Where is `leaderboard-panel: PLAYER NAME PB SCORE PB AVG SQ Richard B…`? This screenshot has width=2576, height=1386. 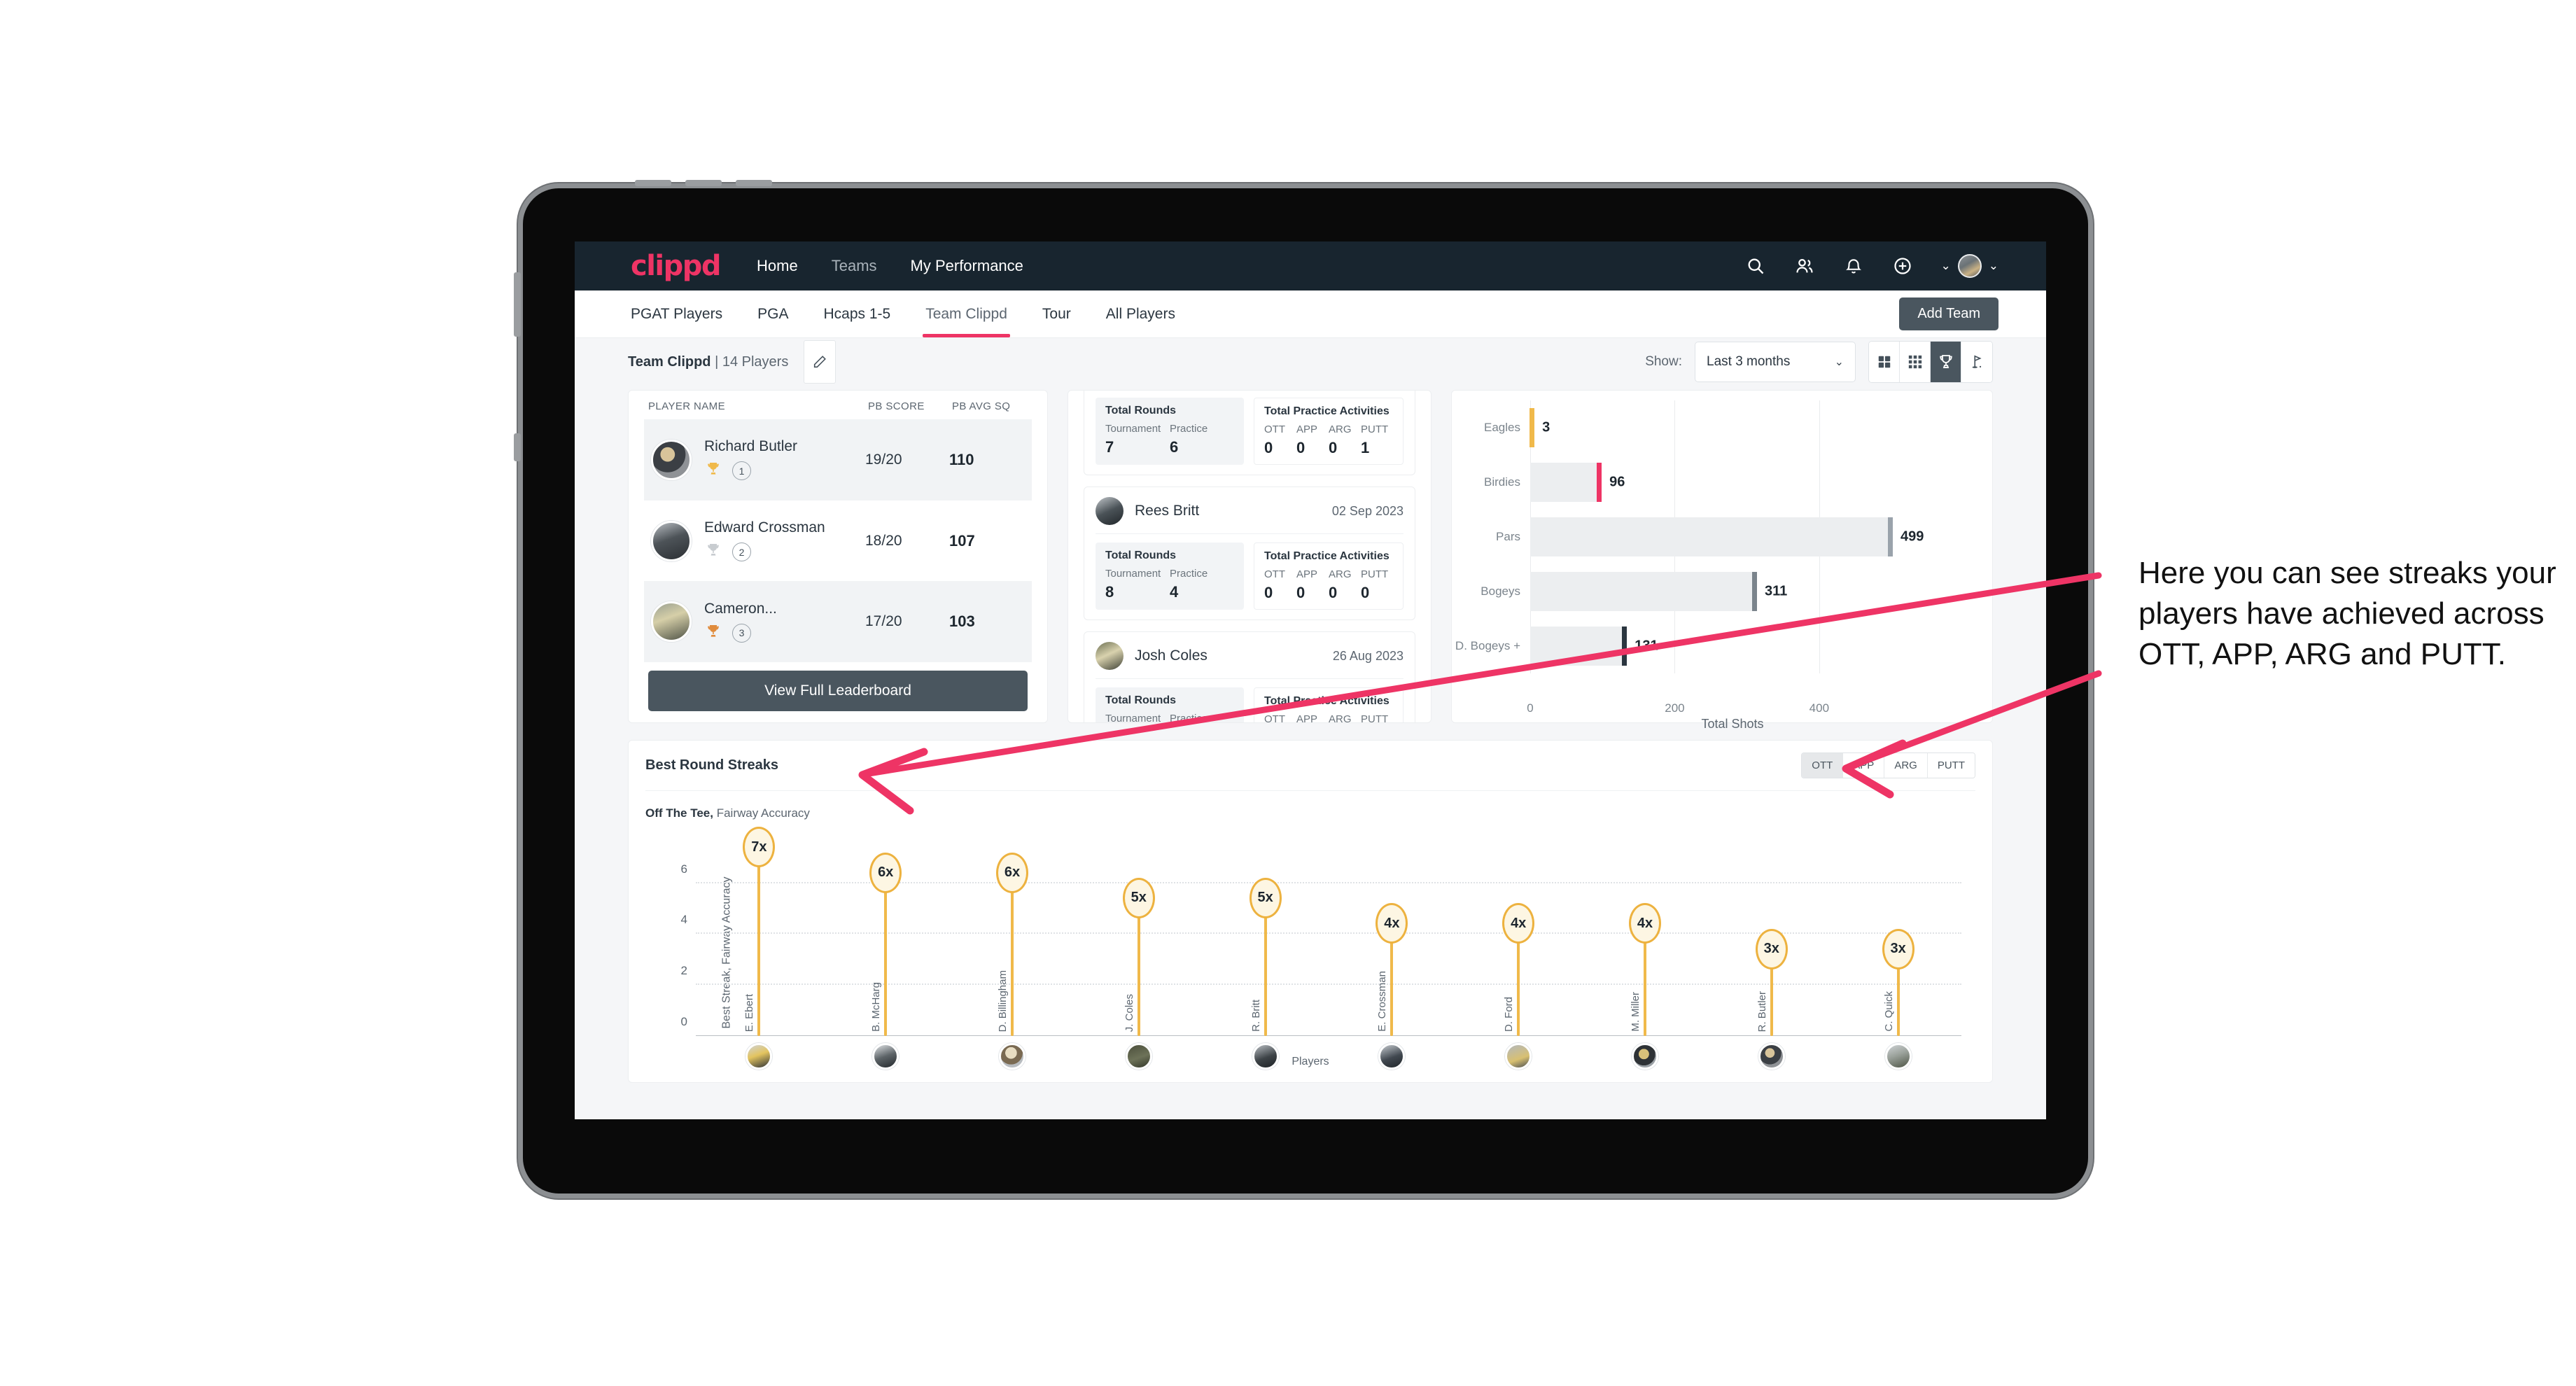
leaderboard-panel: PLAYER NAME PB SCORE PB AVG SQ Richard B… is located at coordinates (838, 556).